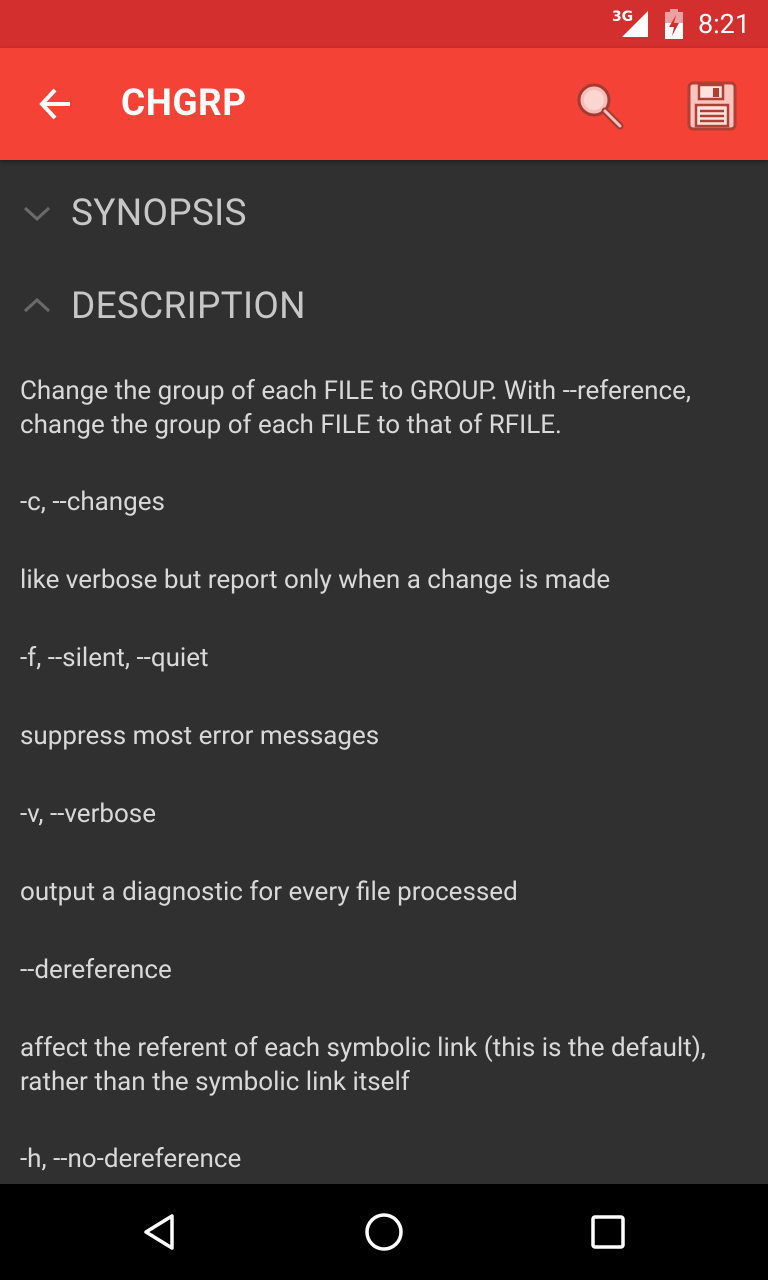 The width and height of the screenshot is (768, 1280). What do you see at coordinates (384, 306) in the screenshot?
I see `section-description: DESCRIPTION` at bounding box center [384, 306].